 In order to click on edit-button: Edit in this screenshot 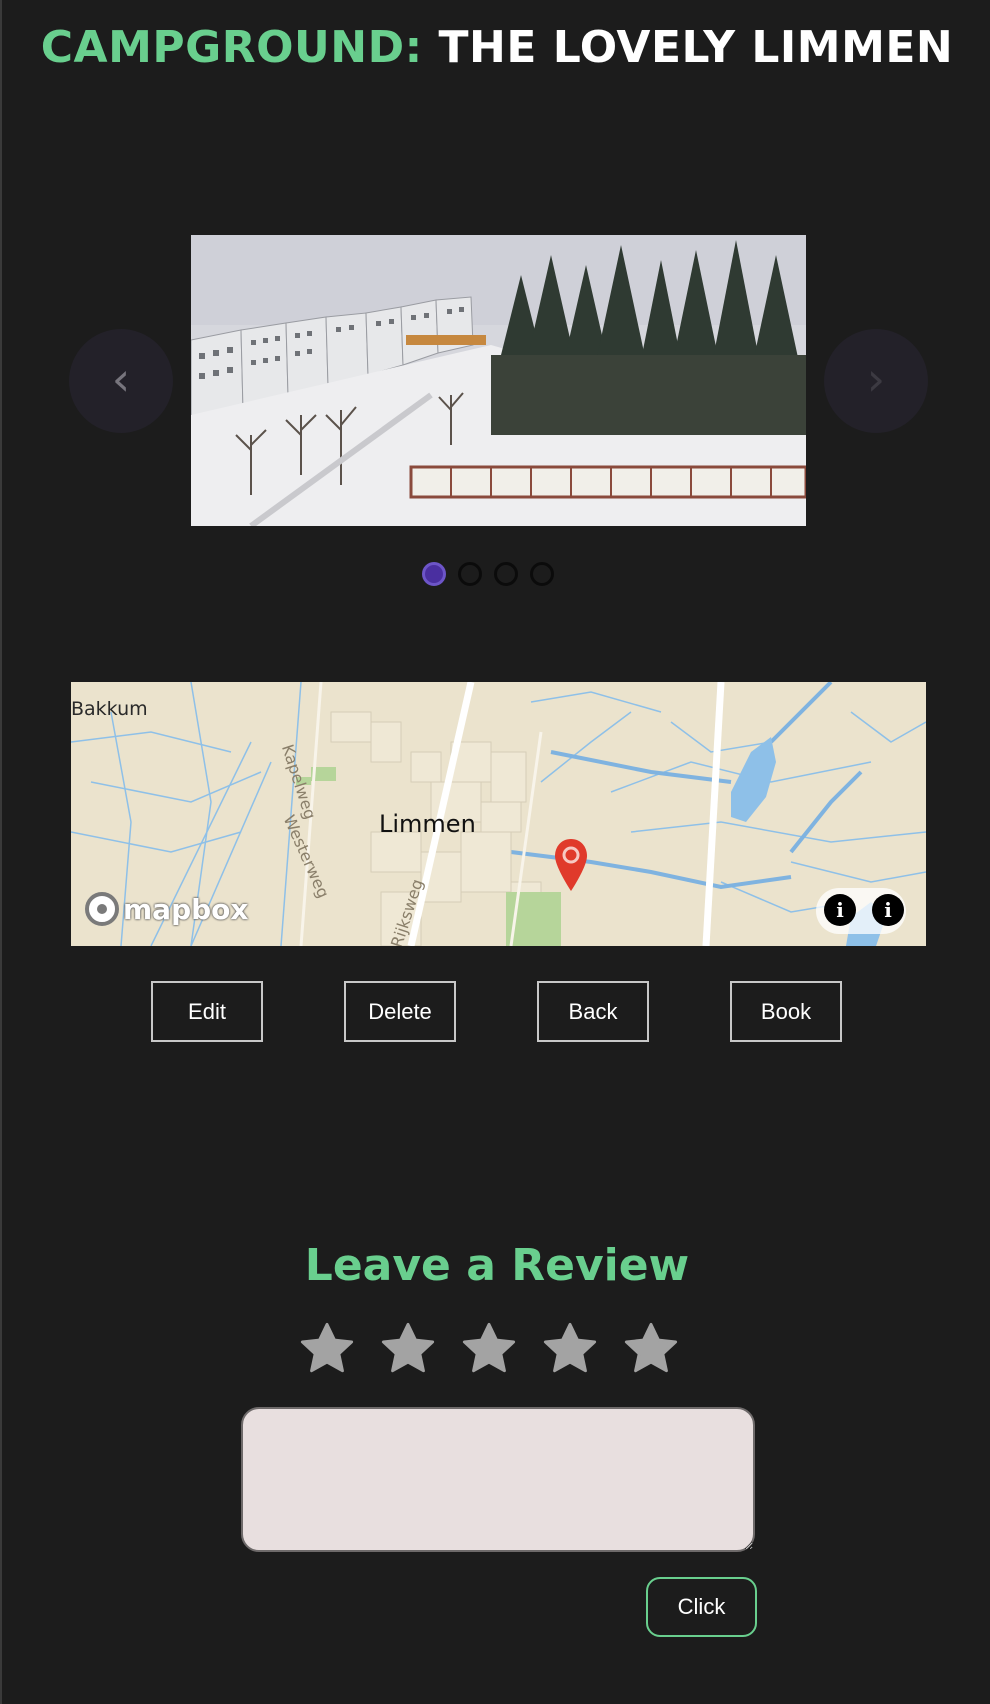, I will do `click(207, 1011)`.